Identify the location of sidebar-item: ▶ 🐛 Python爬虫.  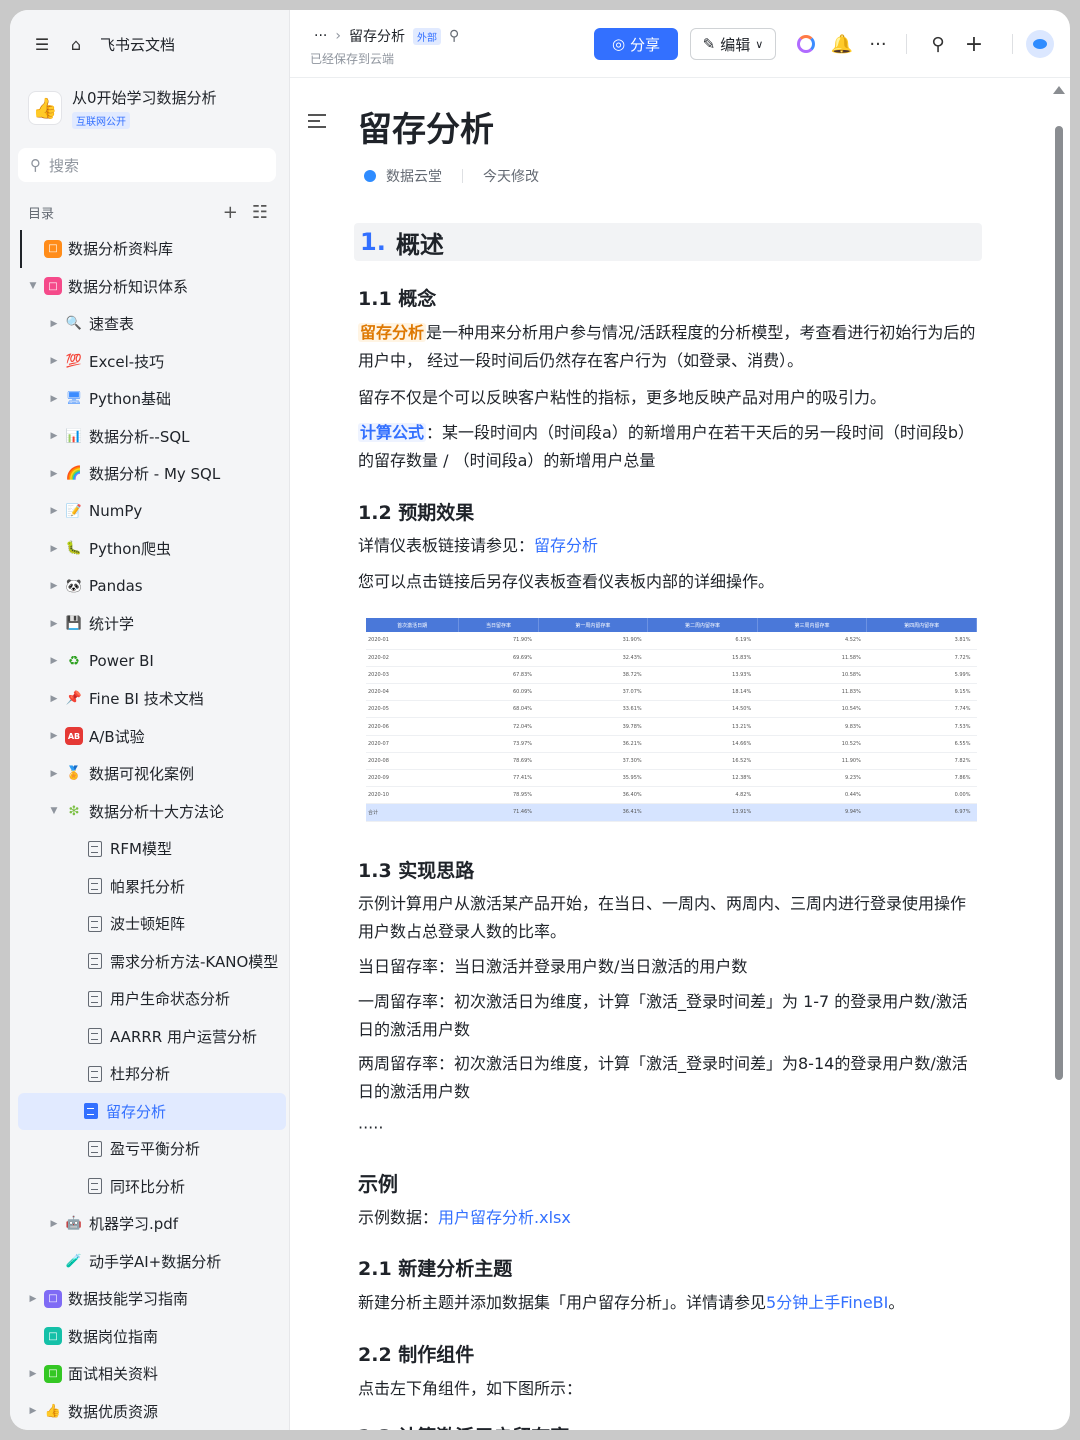
(150, 549).